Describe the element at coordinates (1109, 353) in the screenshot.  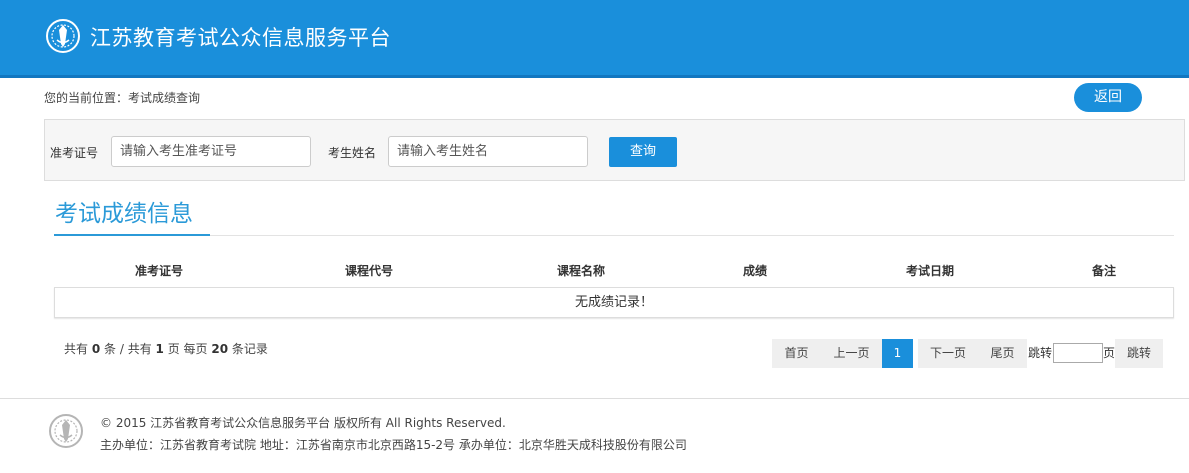
I see `page-unit-label: 页` at that location.